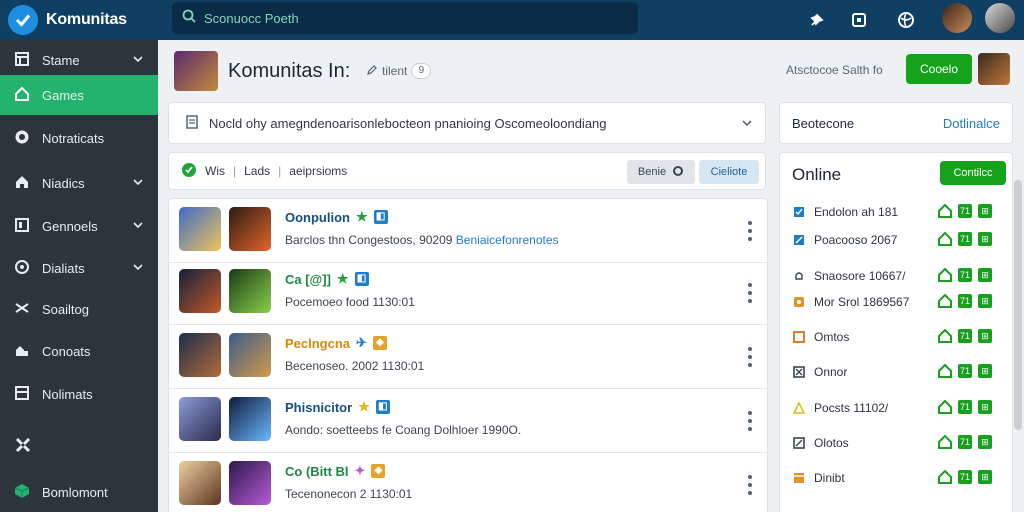  I want to click on avatar, so click(200, 419).